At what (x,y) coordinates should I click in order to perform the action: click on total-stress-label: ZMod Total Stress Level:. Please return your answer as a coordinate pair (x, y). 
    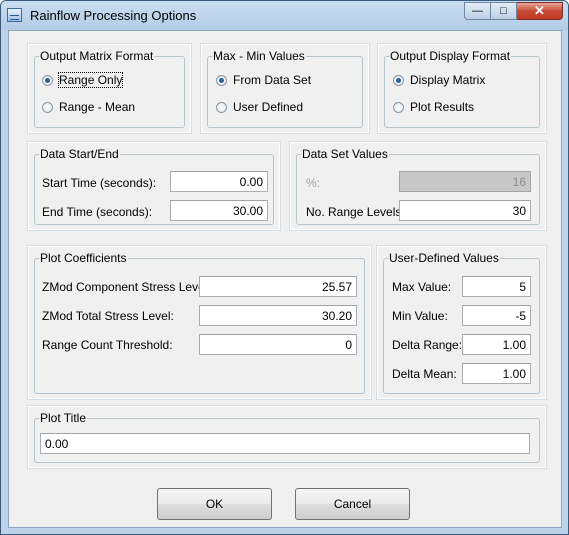
    Looking at the image, I should click on (108, 316).